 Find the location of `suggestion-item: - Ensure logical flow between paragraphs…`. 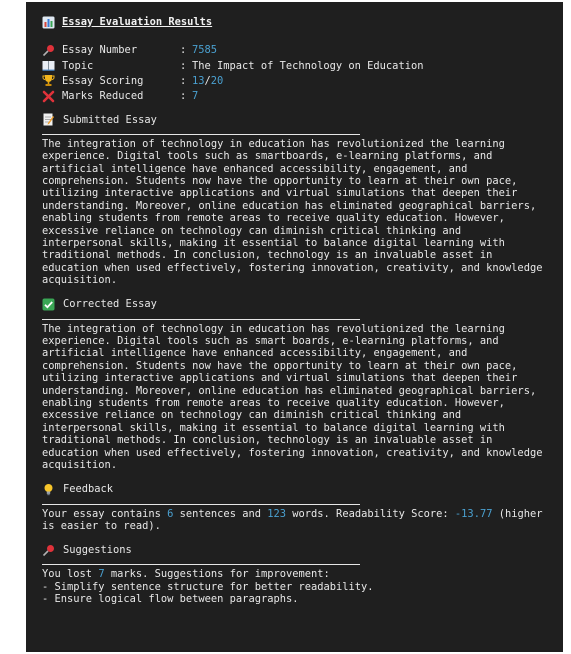

suggestion-item: - Ensure logical flow between paragraphs… is located at coordinates (170, 599).